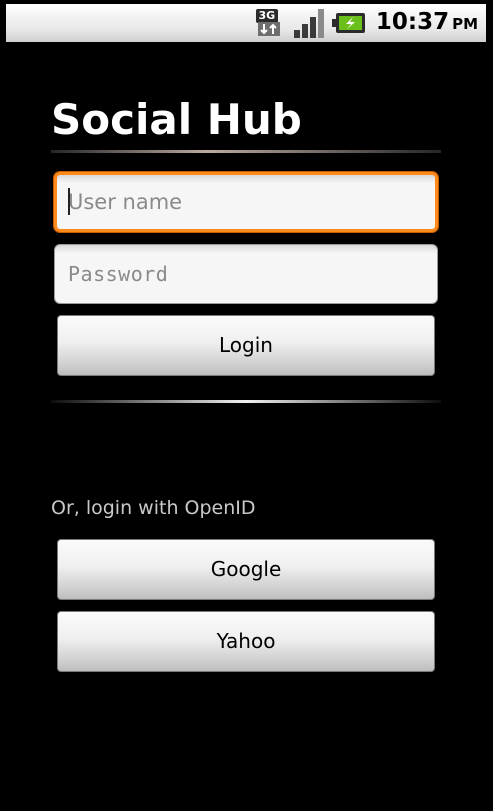 This screenshot has height=811, width=493. What do you see at coordinates (246, 345) in the screenshot?
I see `login-button: Login` at bounding box center [246, 345].